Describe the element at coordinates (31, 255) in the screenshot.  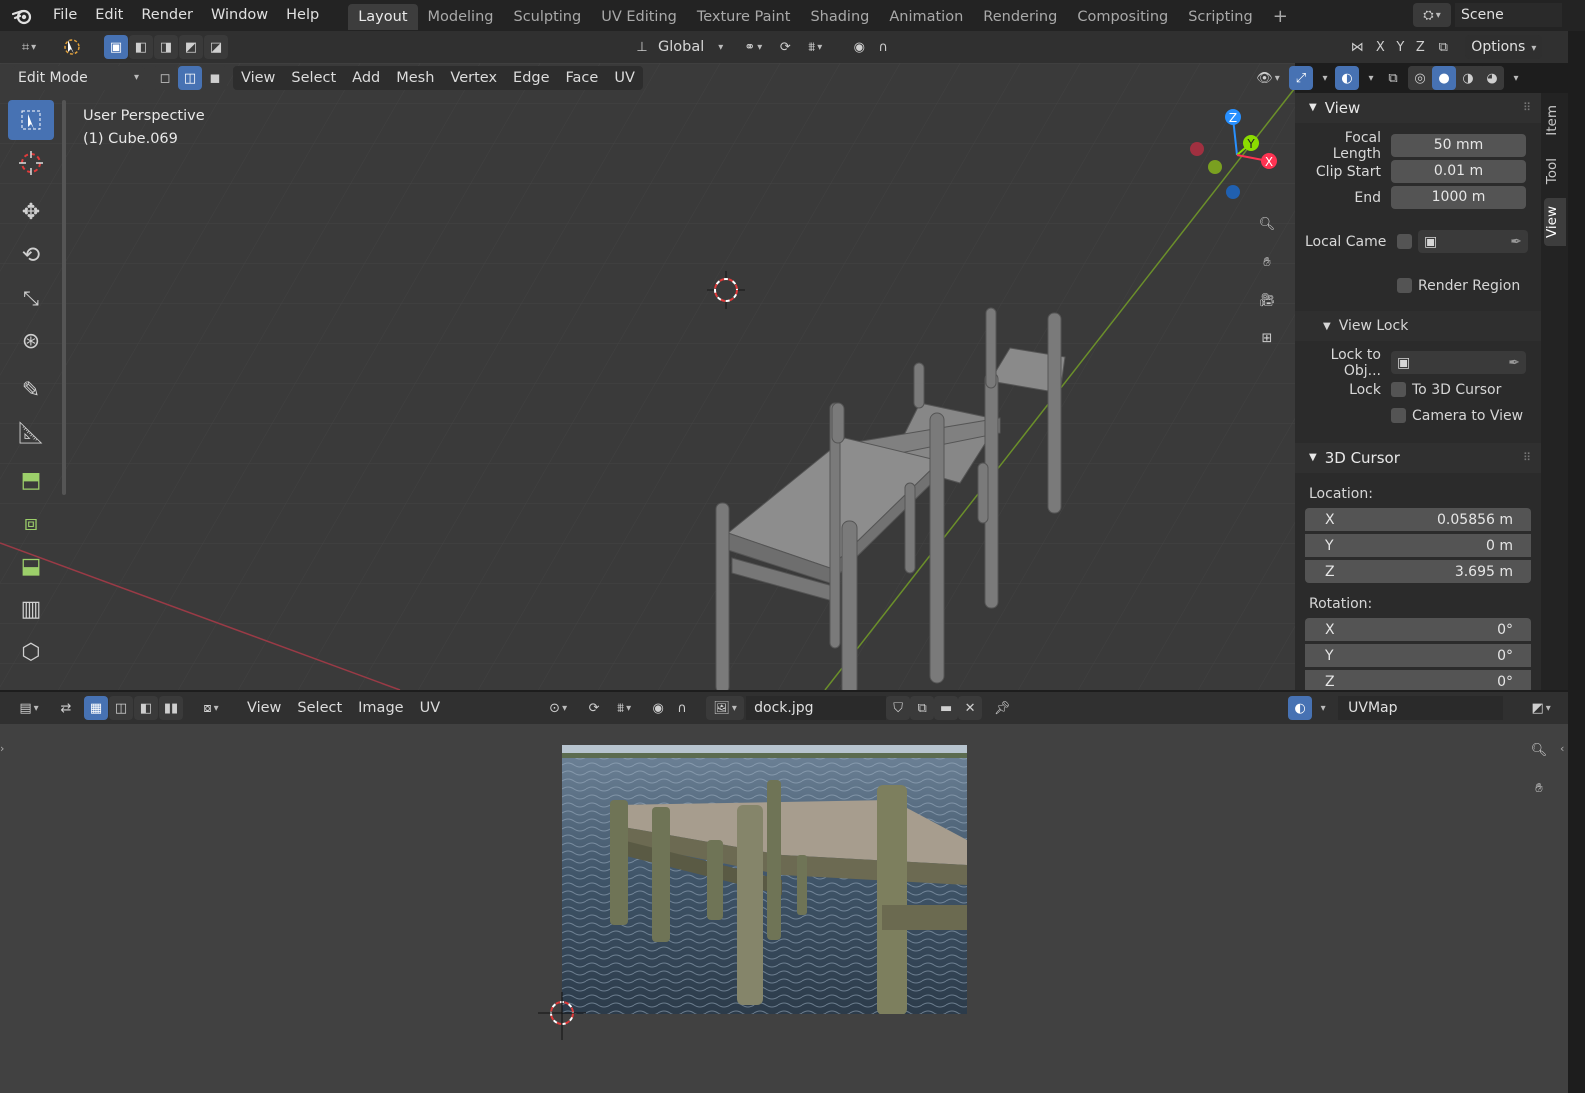
I see `rotate-tool-icon: ⟲` at that location.